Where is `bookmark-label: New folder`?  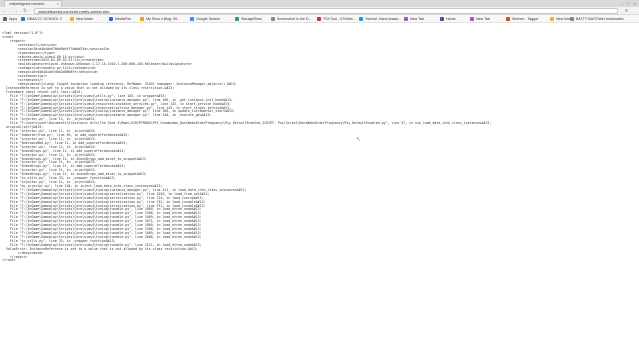
bookmark-label: New folder is located at coordinates (85, 19).